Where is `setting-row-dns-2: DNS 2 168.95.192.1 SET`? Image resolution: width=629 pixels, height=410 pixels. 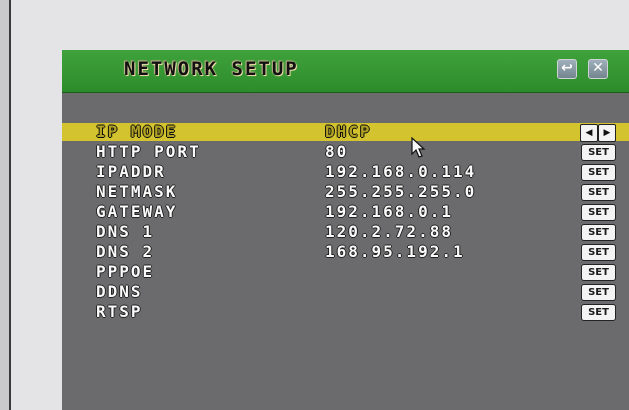
setting-row-dns-2: DNS 2 168.95.192.1 SET is located at coordinates (345, 252).